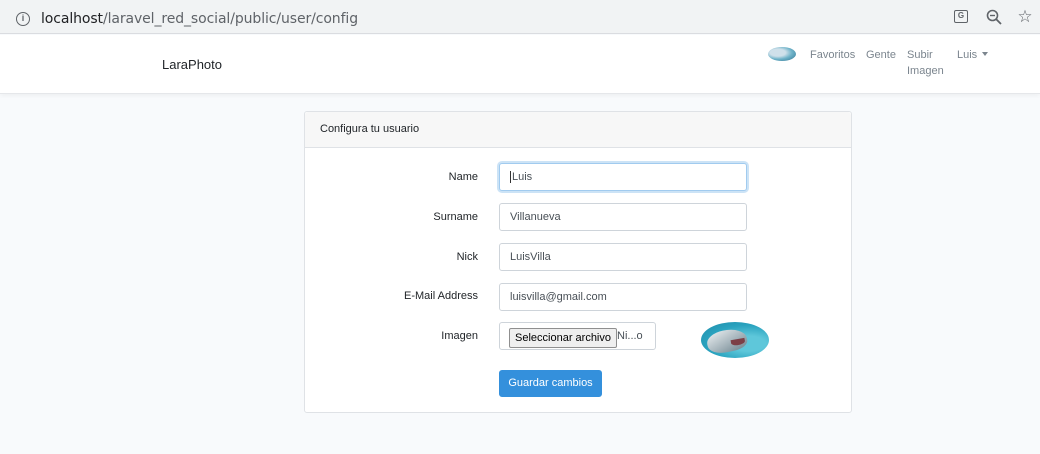 The width and height of the screenshot is (1040, 454). What do you see at coordinates (578, 130) in the screenshot?
I see `card-header: Configura tu usuario` at bounding box center [578, 130].